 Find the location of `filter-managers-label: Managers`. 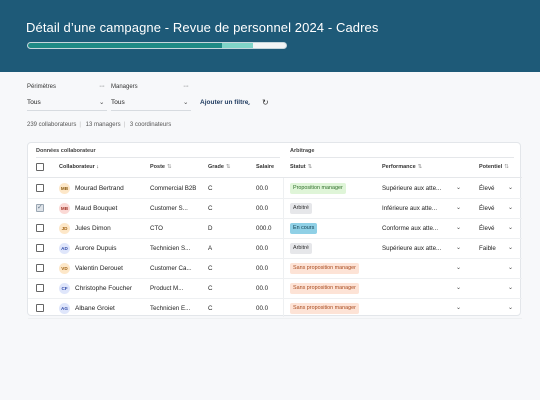

filter-managers-label: Managers is located at coordinates (124, 87).